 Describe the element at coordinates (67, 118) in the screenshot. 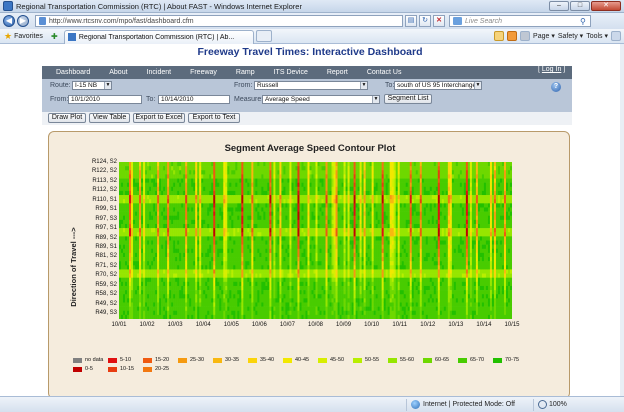

I see `draw-plot-button: Draw Plot` at that location.